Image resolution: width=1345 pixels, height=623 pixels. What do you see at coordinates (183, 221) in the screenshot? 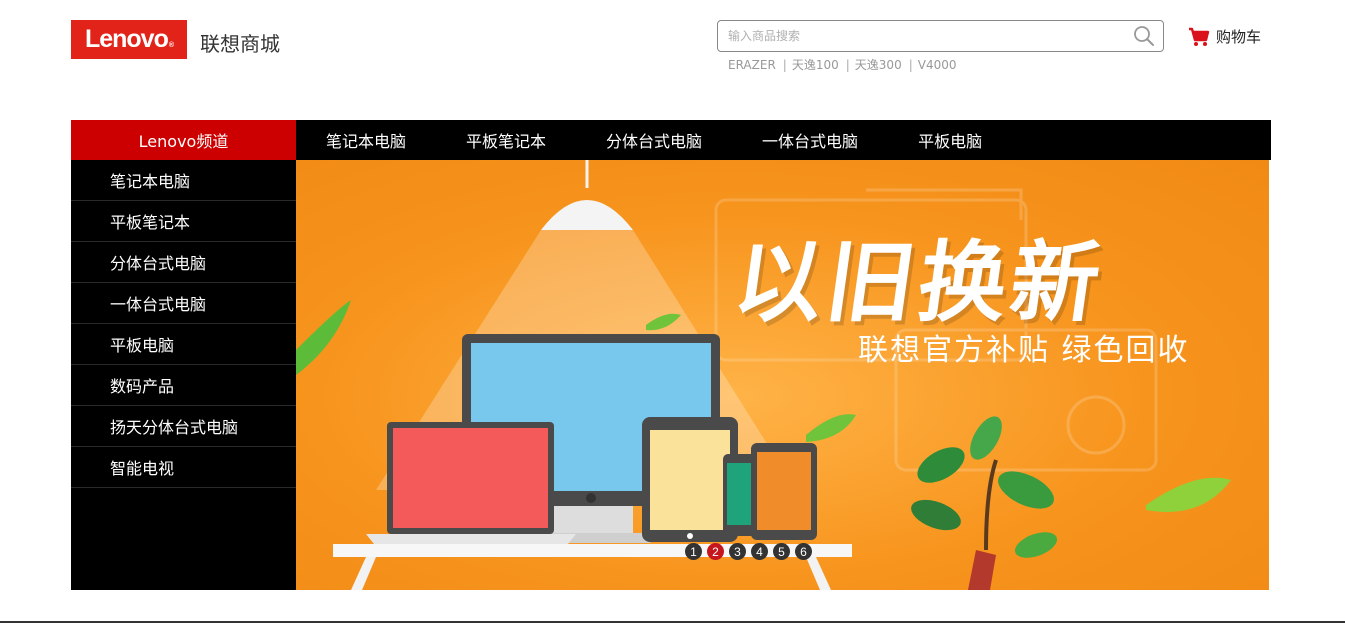
I see `side-item-tablet-notebook: 平板笔记本` at bounding box center [183, 221].